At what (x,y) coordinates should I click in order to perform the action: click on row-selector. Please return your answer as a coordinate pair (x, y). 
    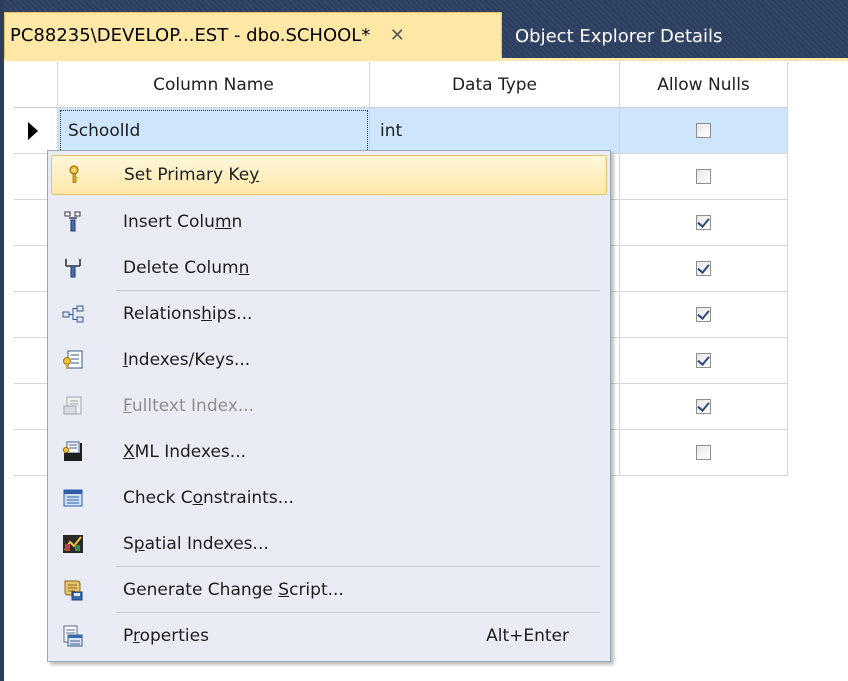
    Looking at the image, I should click on (36, 131).